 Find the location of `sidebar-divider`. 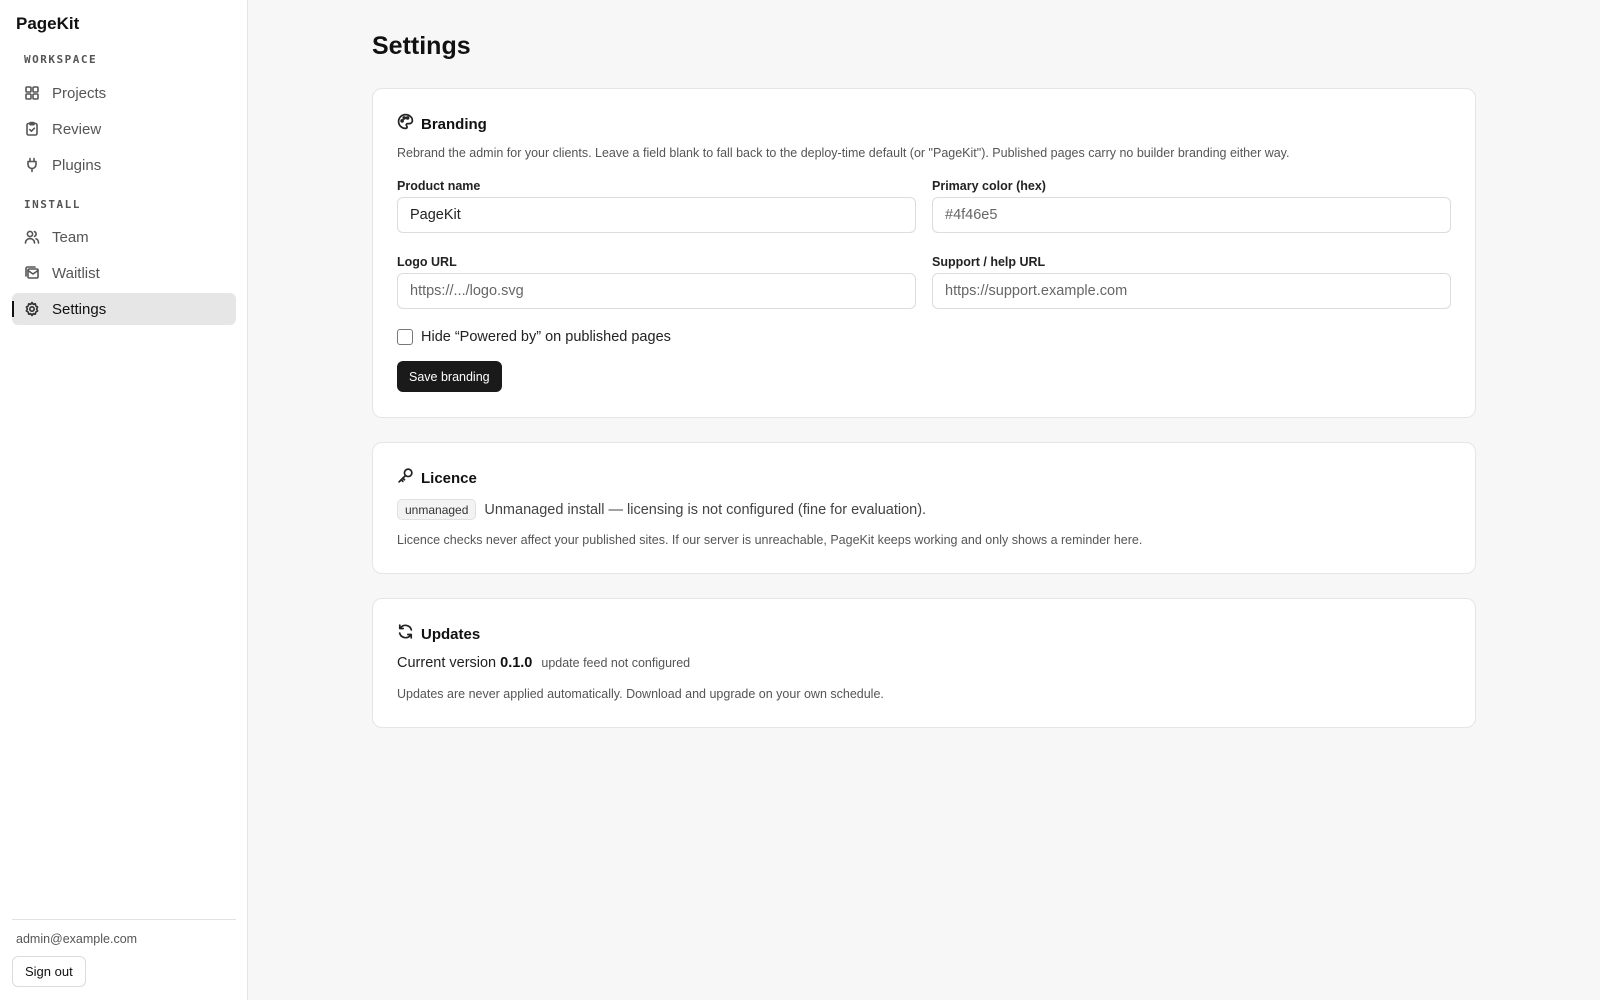

sidebar-divider is located at coordinates (124, 919).